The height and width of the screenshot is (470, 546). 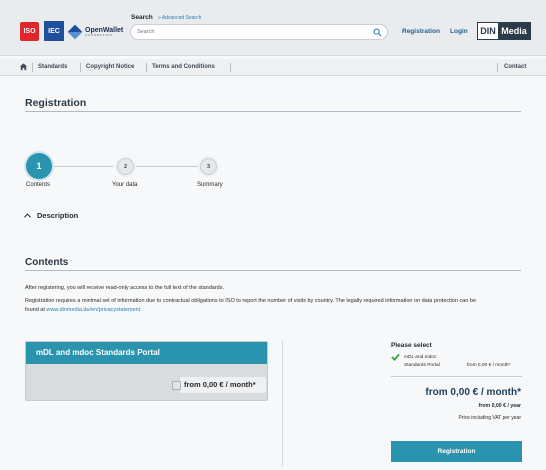 I want to click on product-card-title: mDL and mdoc Standards Portal, so click(x=146, y=353).